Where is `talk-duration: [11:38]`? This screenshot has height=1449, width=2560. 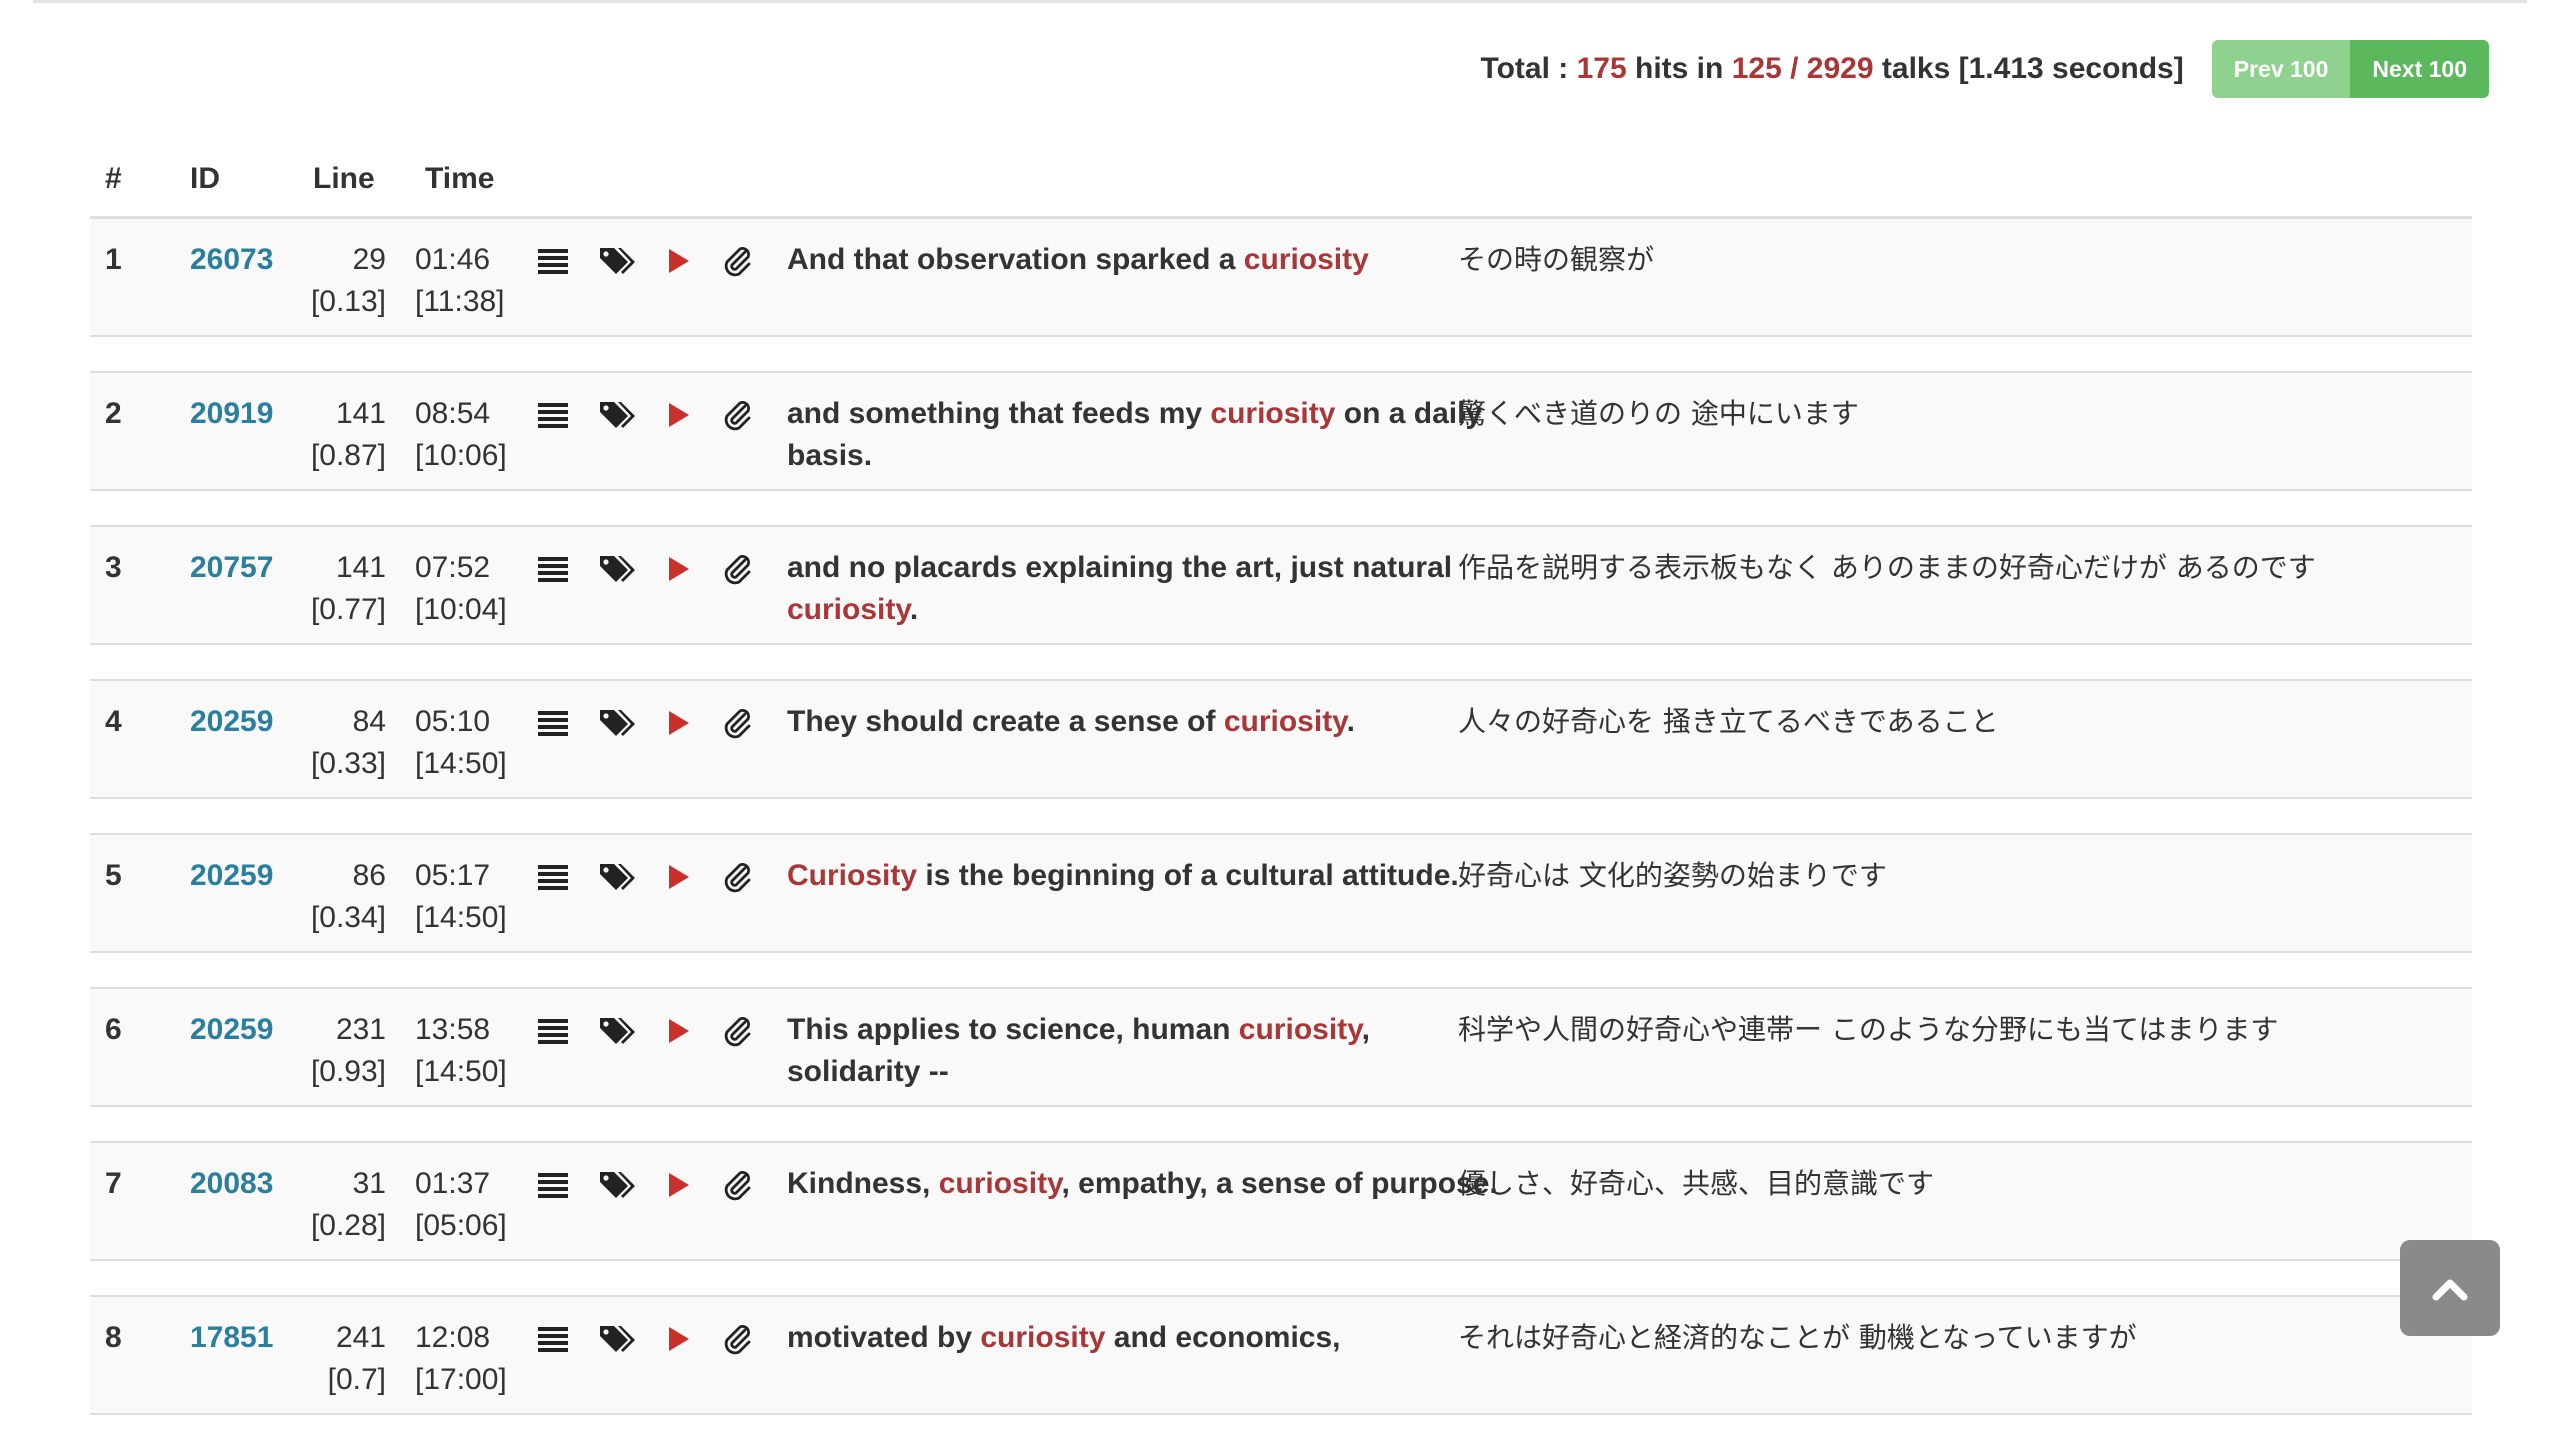
talk-duration: [11:38] is located at coordinates (460, 301).